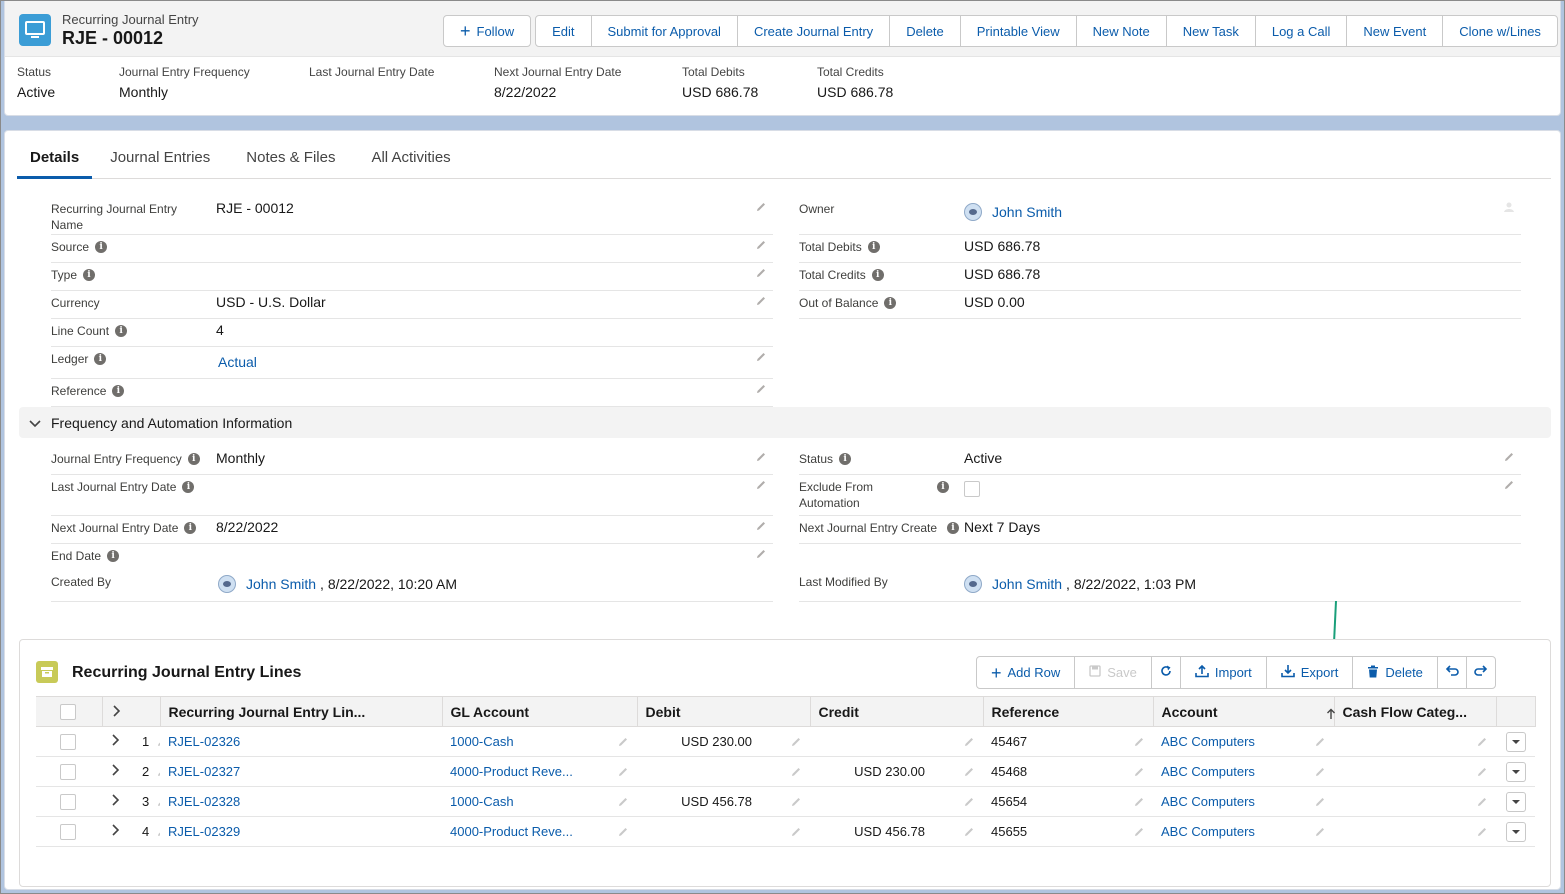 The height and width of the screenshot is (894, 1565). What do you see at coordinates (1395, 31) in the screenshot?
I see `new-event-button: New Event` at bounding box center [1395, 31].